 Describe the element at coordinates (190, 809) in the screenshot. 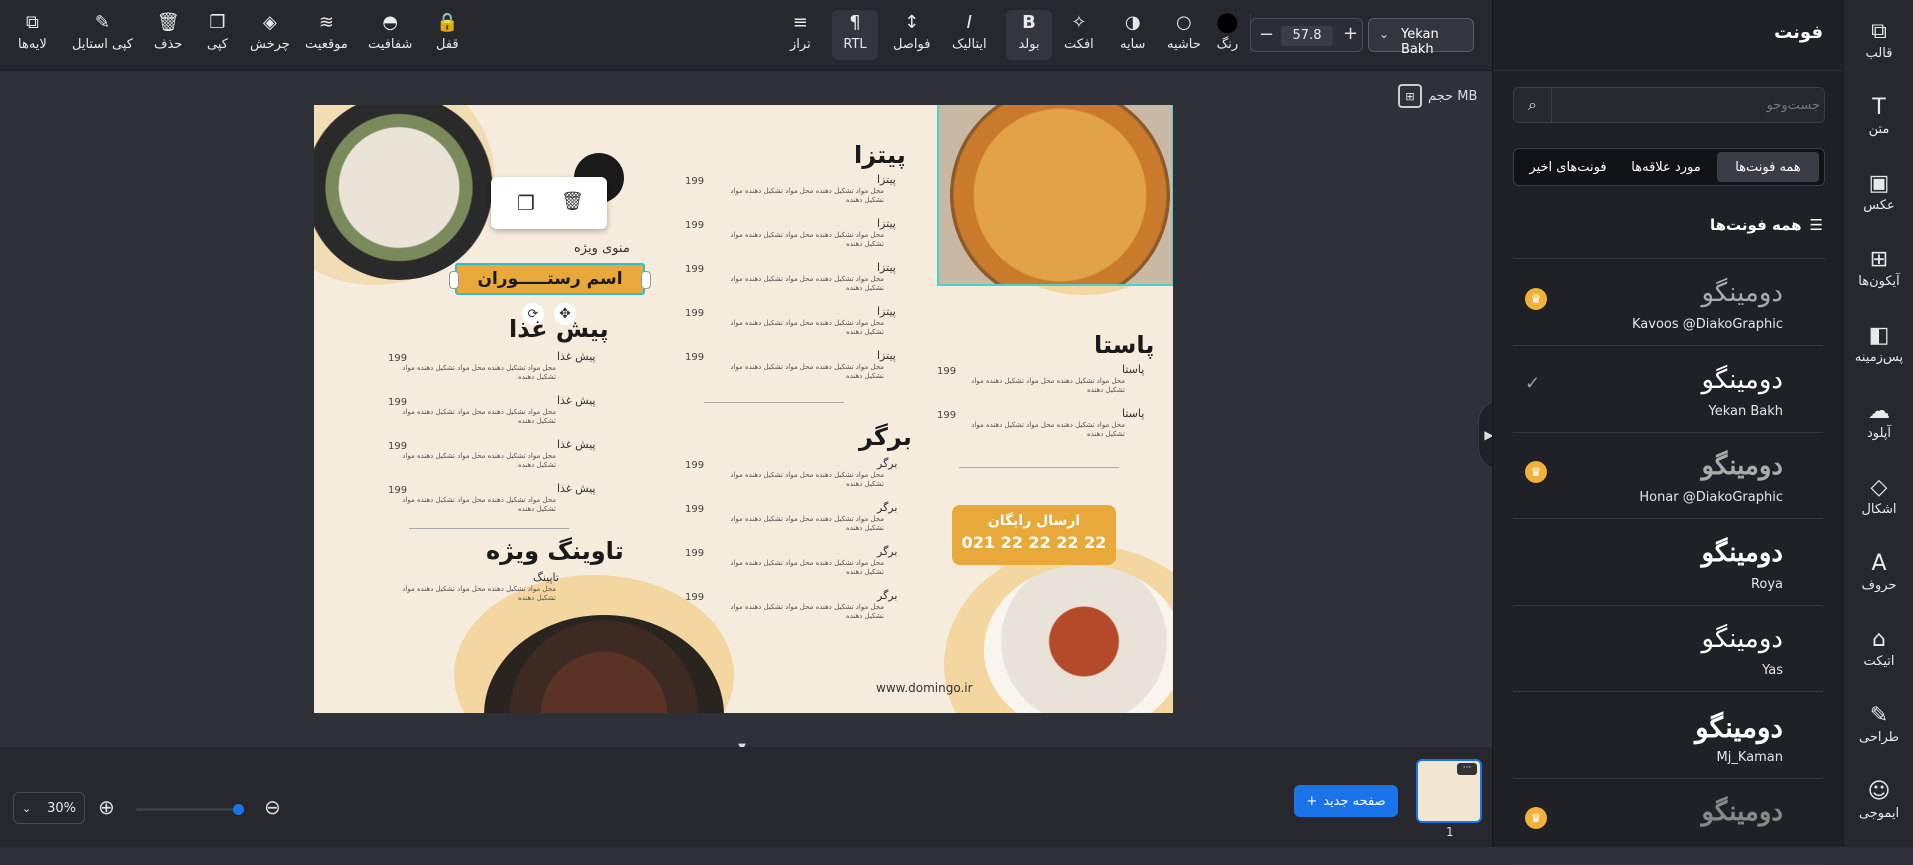

I see `zoom-slider` at that location.